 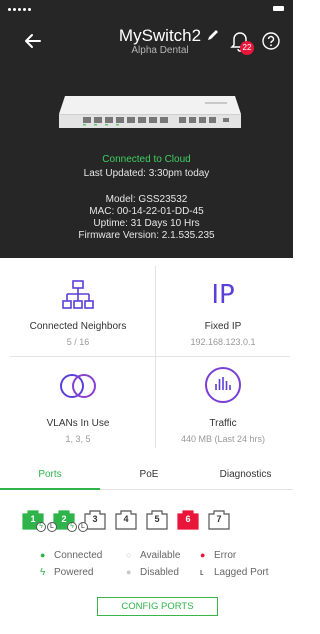 What do you see at coordinates (78, 386) in the screenshot?
I see `vlan-circles-icon` at bounding box center [78, 386].